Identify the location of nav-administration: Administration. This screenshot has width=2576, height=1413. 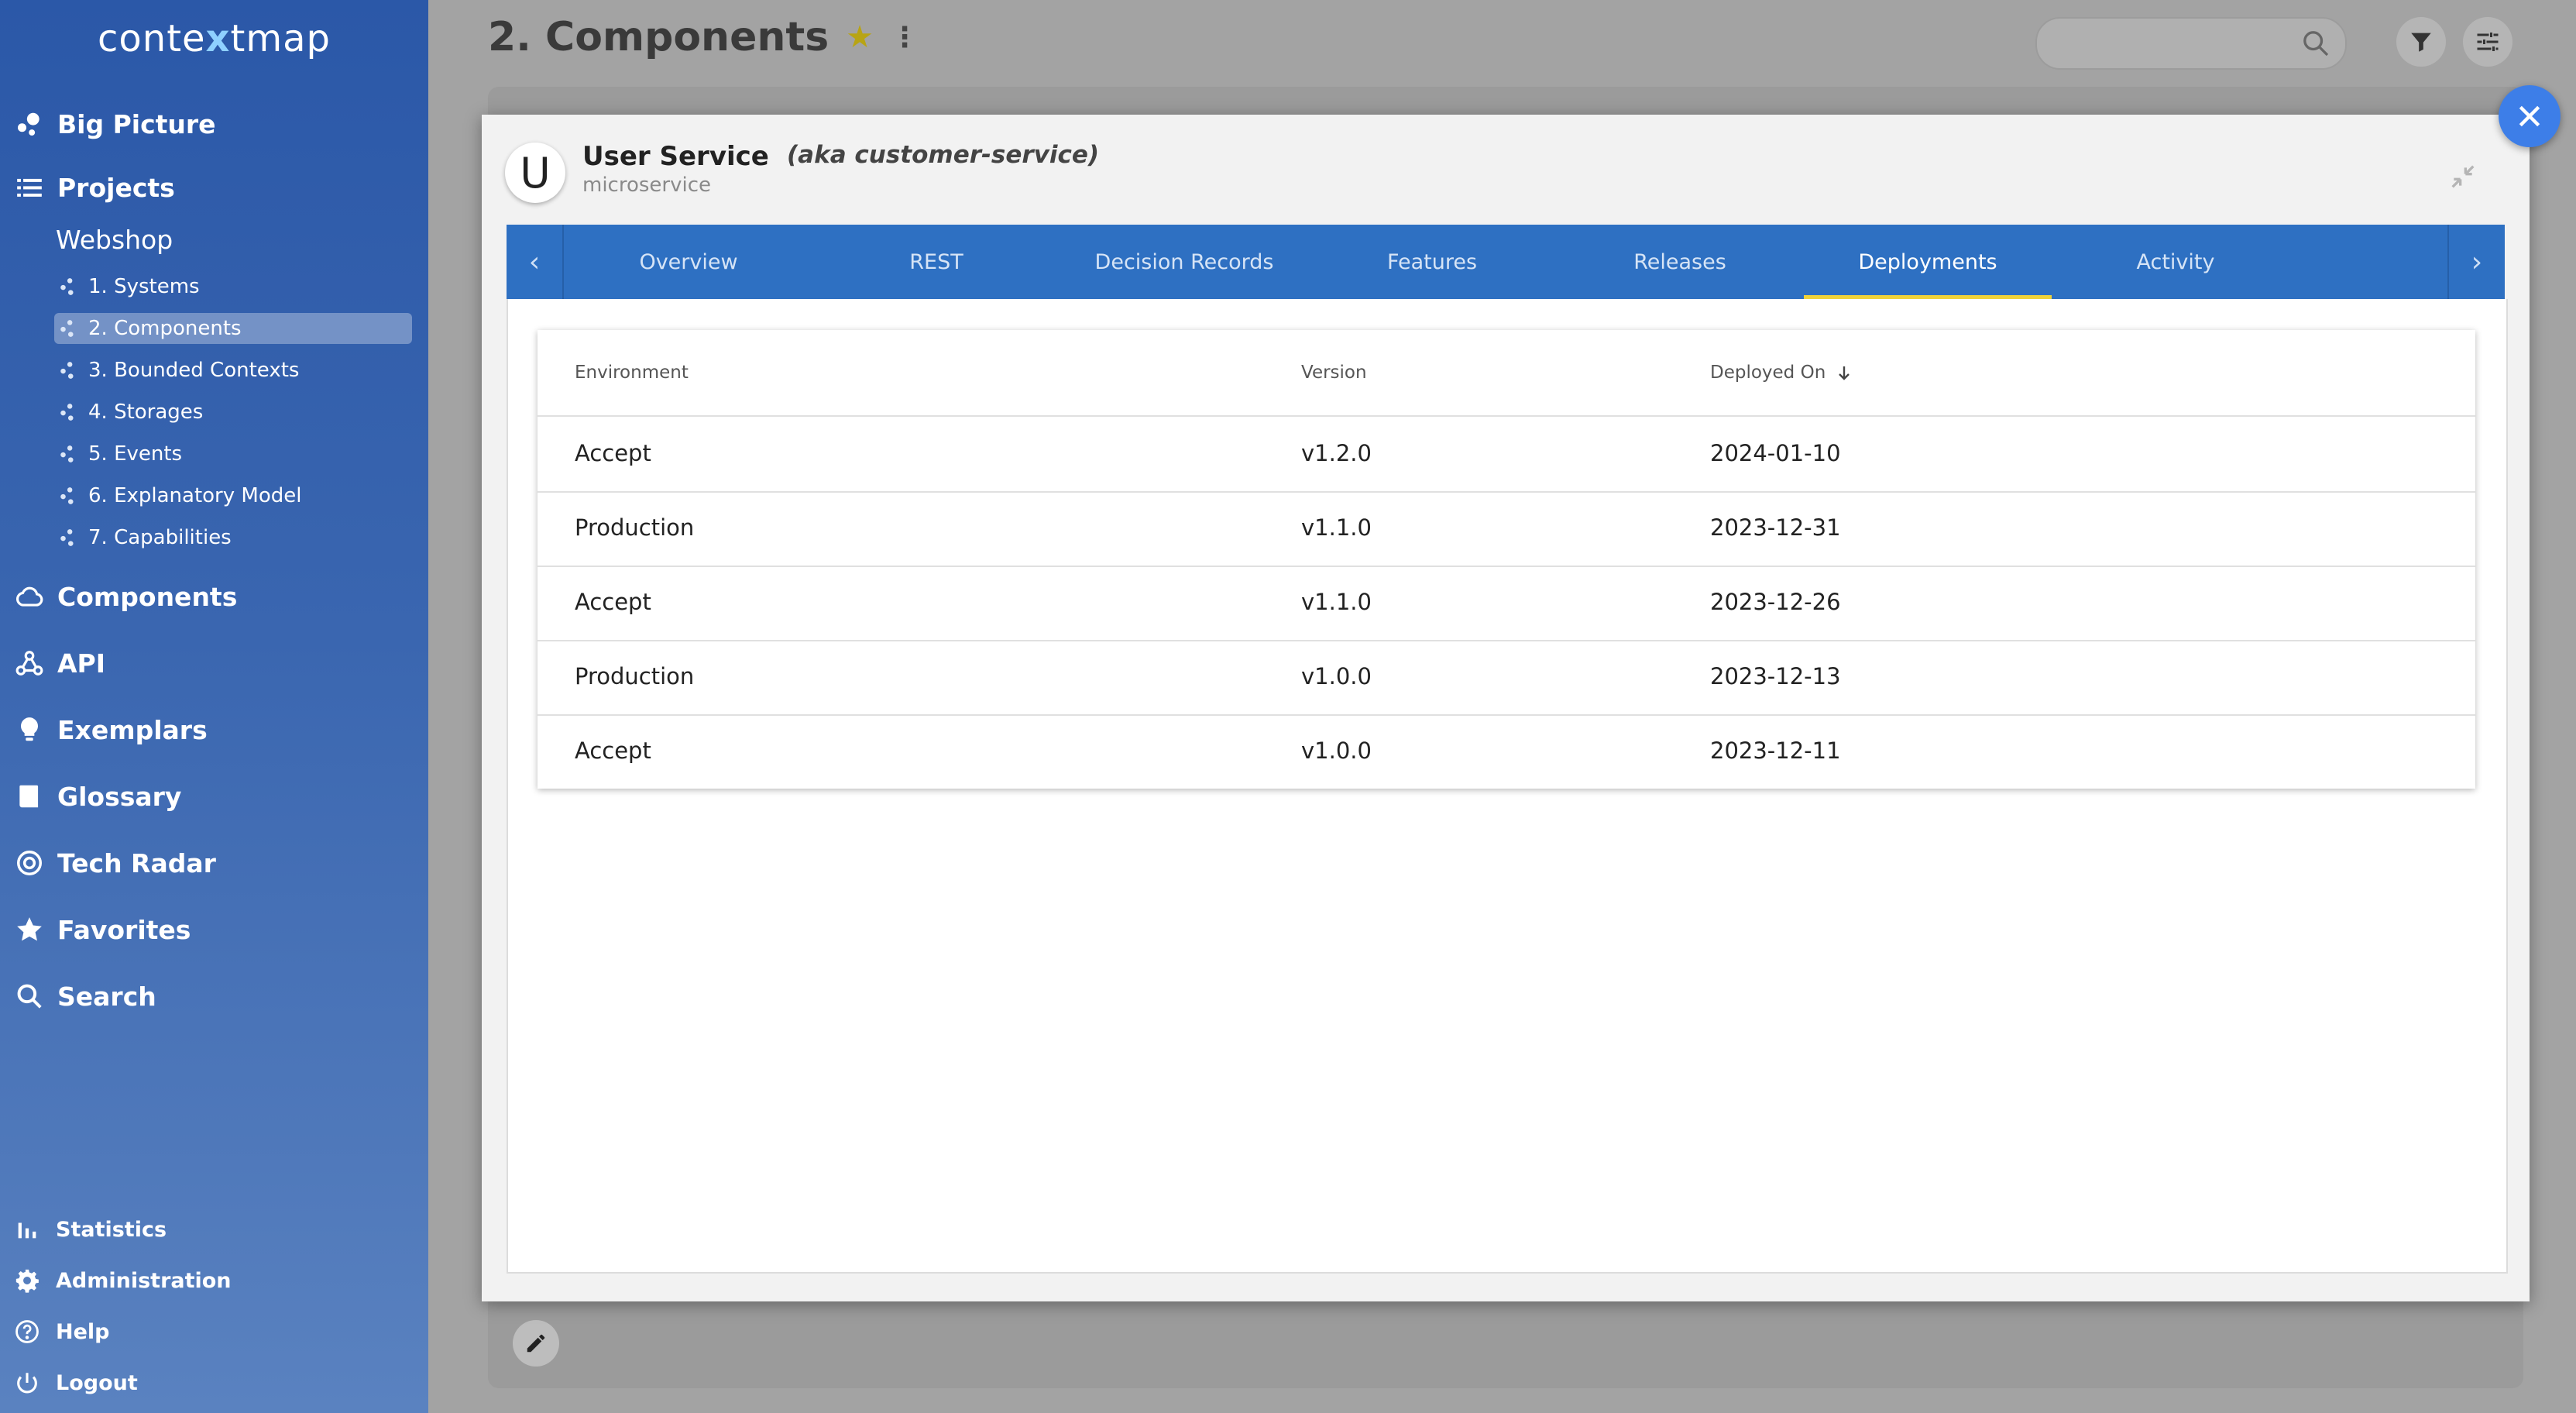
(123, 1280).